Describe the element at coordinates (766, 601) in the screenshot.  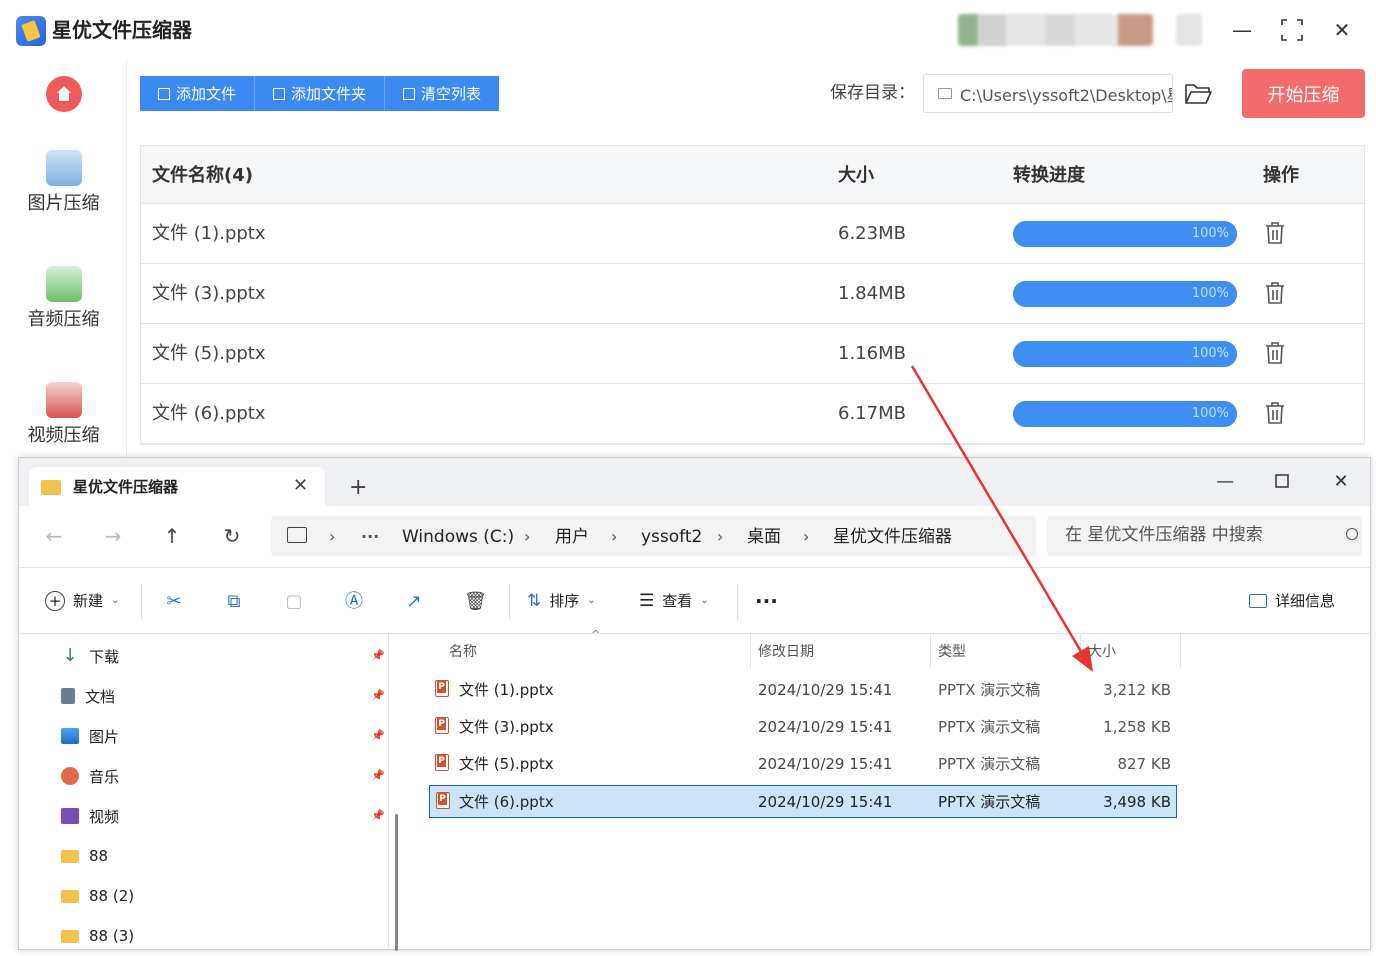
I see `more-options-icon: ···` at that location.